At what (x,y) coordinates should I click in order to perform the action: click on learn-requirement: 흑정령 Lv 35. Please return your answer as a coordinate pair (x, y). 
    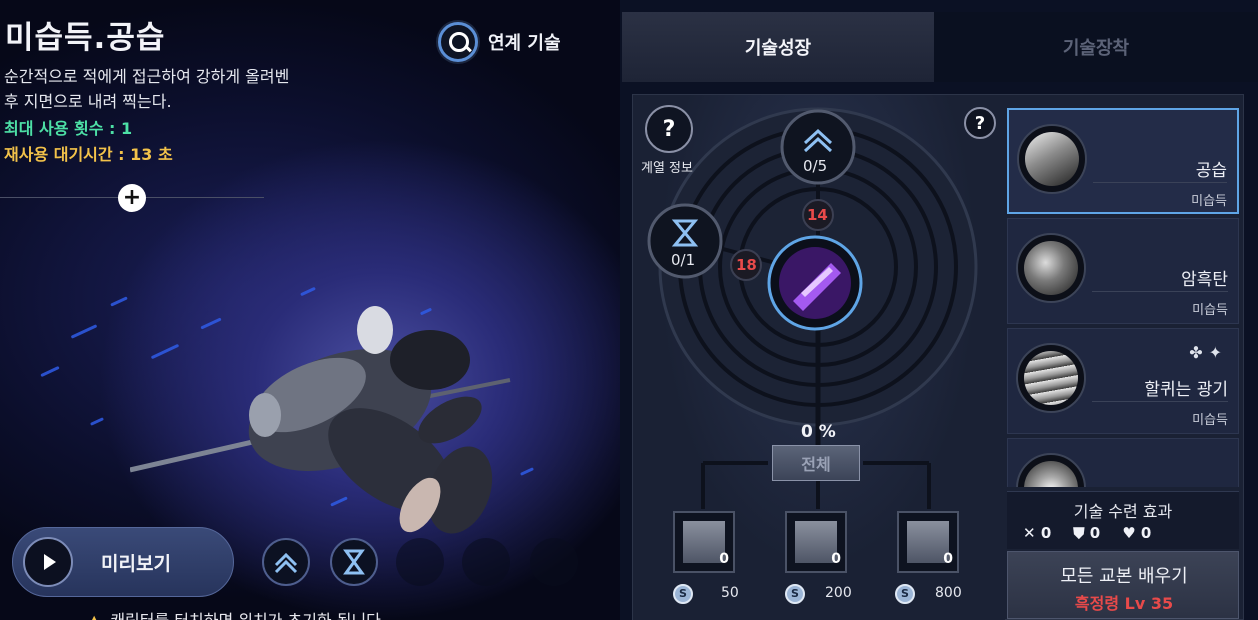
    Looking at the image, I should click on (1124, 603).